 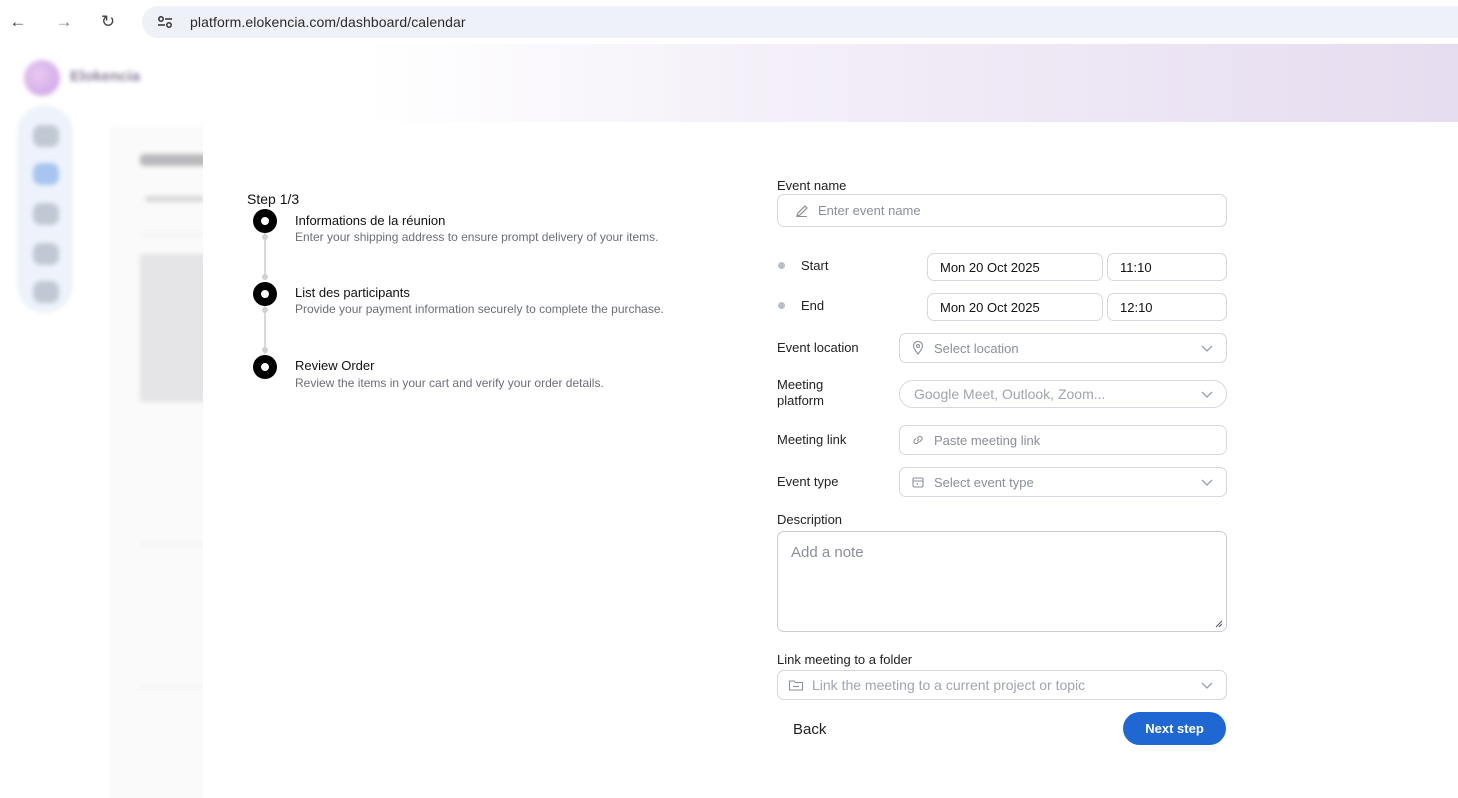 I want to click on event-name-placeholder: Enter event name, so click(x=869, y=210).